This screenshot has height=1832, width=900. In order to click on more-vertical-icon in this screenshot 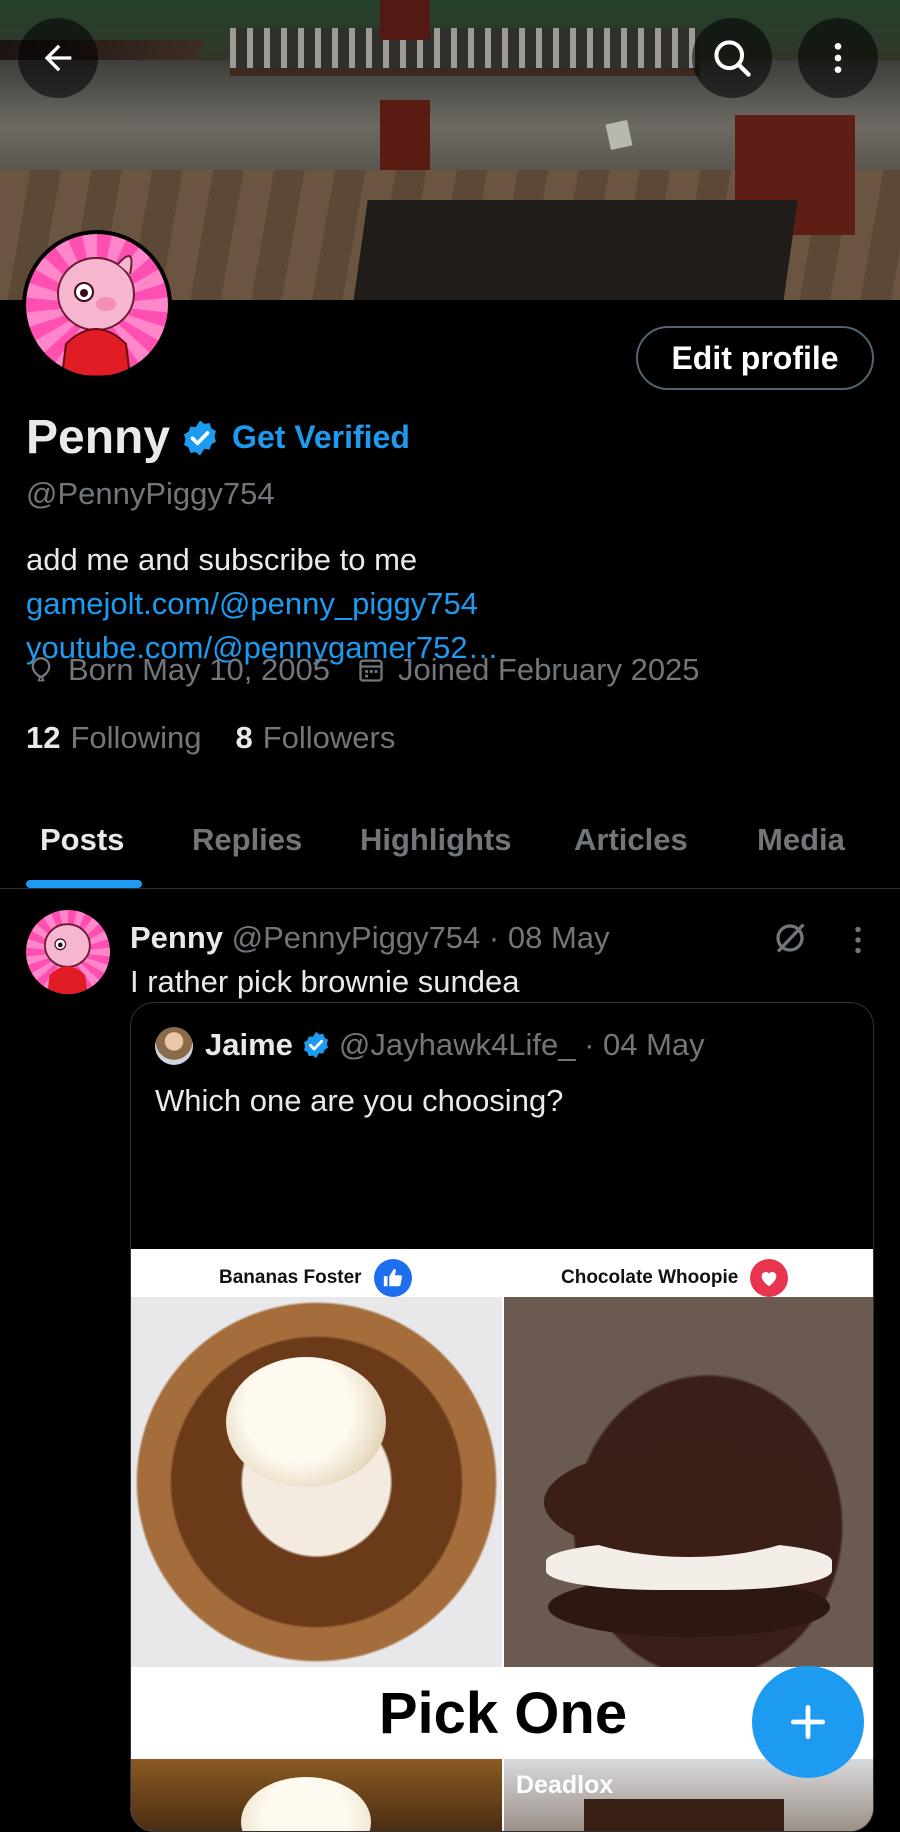, I will do `click(838, 58)`.